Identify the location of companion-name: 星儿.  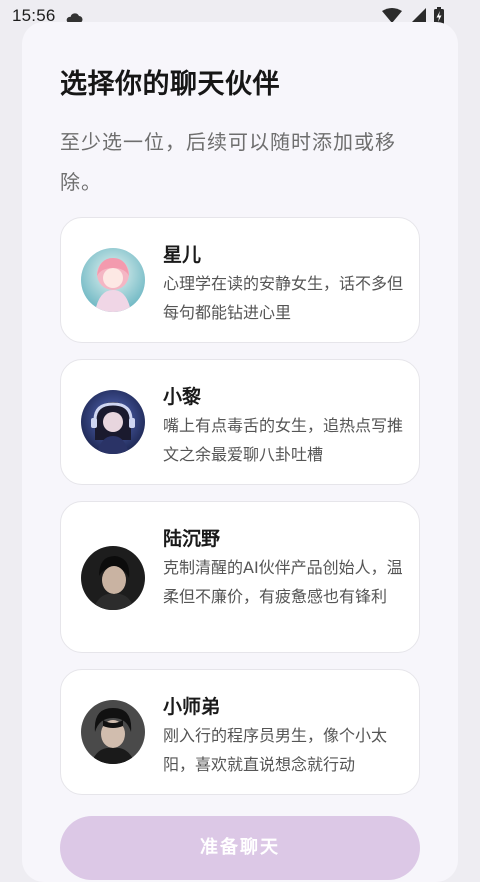
(182, 255).